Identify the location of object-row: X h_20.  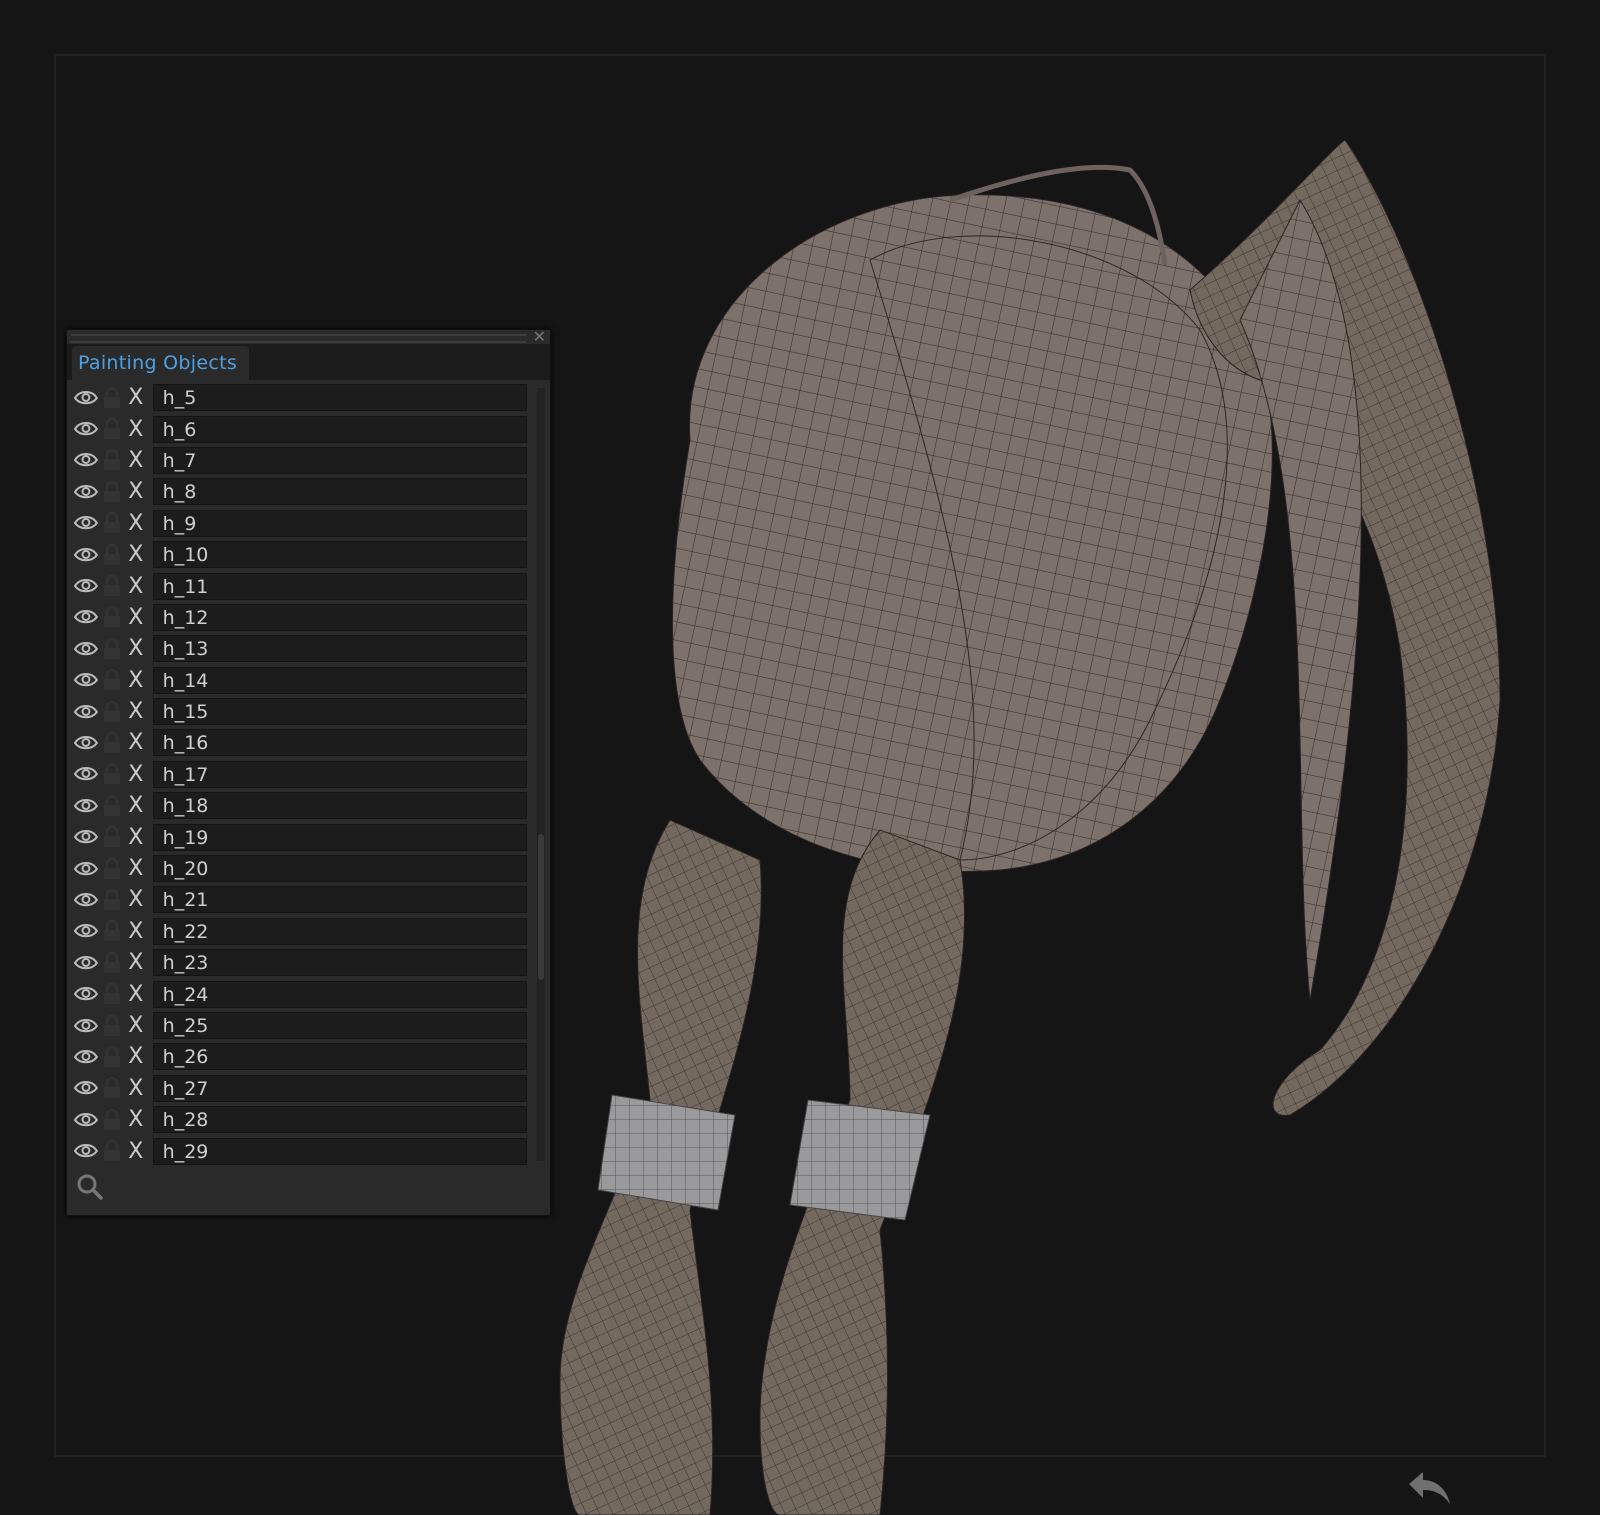
(297, 868).